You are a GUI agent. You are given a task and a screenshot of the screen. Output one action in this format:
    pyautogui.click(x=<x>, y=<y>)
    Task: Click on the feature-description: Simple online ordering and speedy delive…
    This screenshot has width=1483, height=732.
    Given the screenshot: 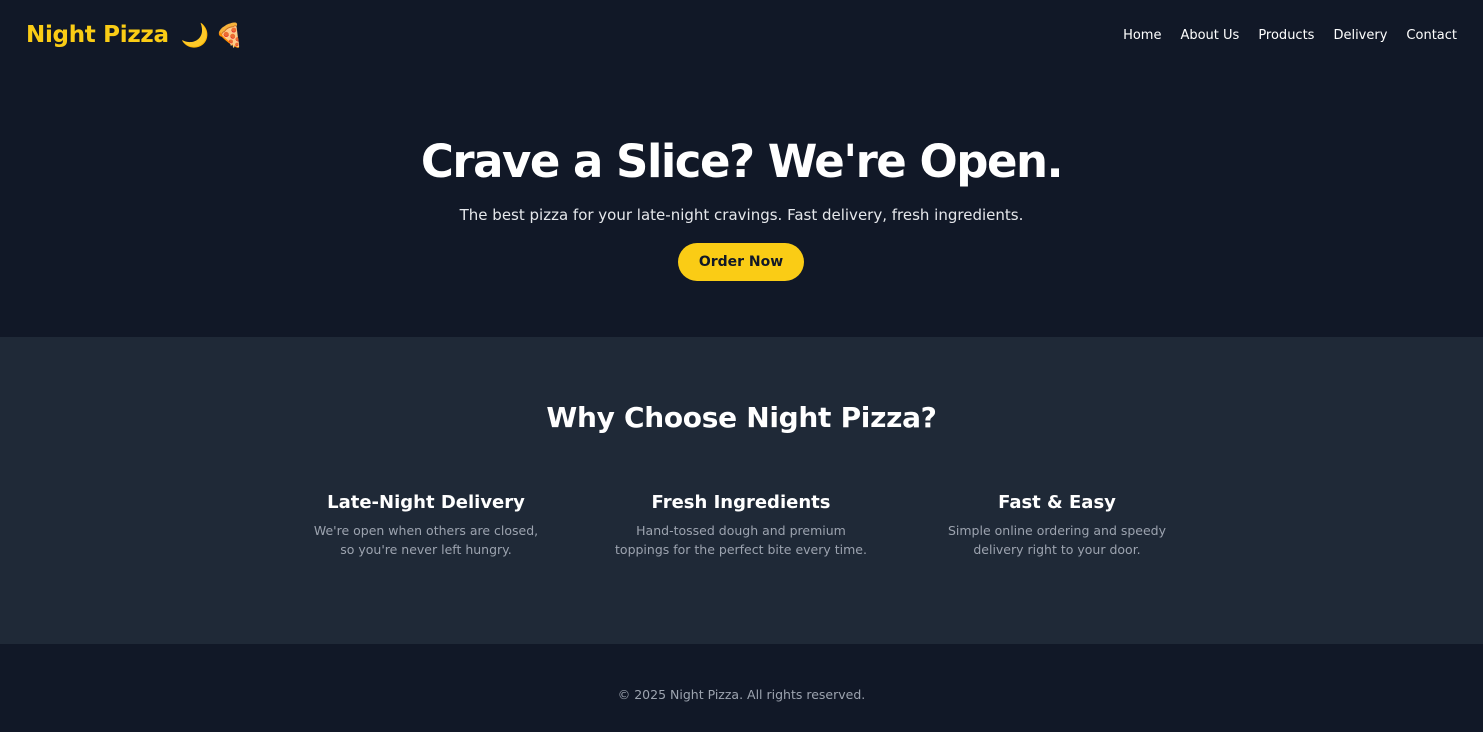 What is the action you would take?
    pyautogui.click(x=1057, y=540)
    